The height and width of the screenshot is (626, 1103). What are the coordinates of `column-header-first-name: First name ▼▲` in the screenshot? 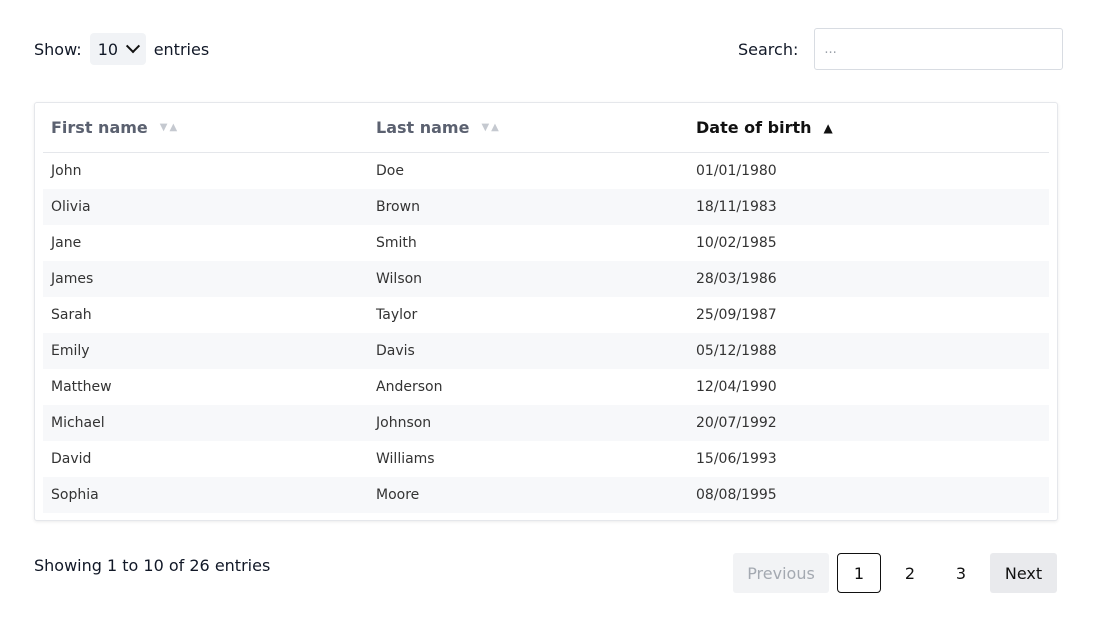 It's located at (115, 127).